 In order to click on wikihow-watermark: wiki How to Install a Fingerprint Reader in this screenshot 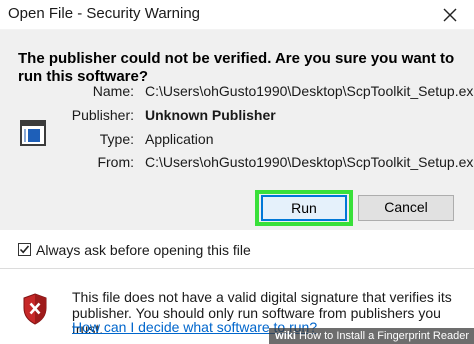, I will do `click(371, 336)`.